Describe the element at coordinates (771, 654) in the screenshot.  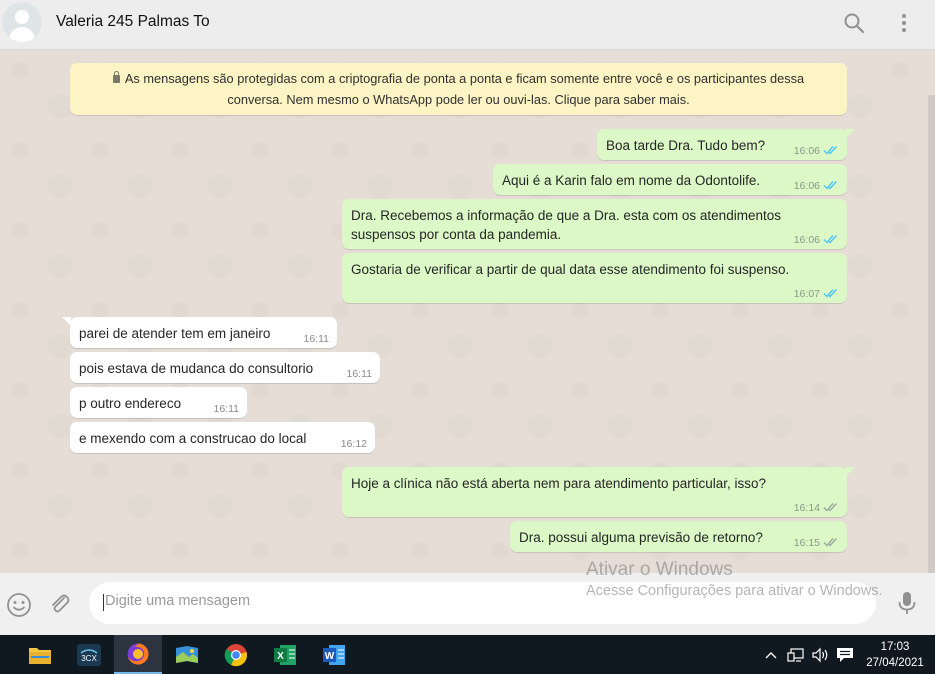
I see `tray-expand-icon` at that location.